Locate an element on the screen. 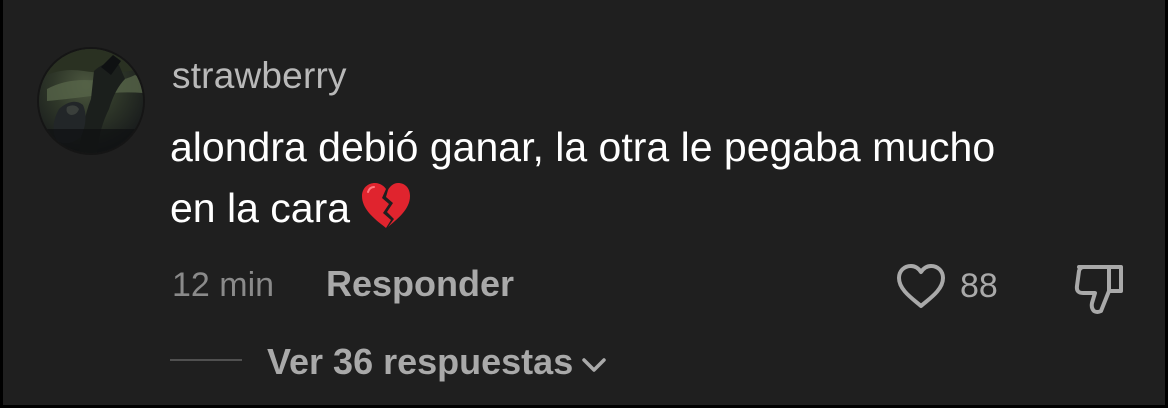  reply-button: Responder is located at coordinates (420, 284).